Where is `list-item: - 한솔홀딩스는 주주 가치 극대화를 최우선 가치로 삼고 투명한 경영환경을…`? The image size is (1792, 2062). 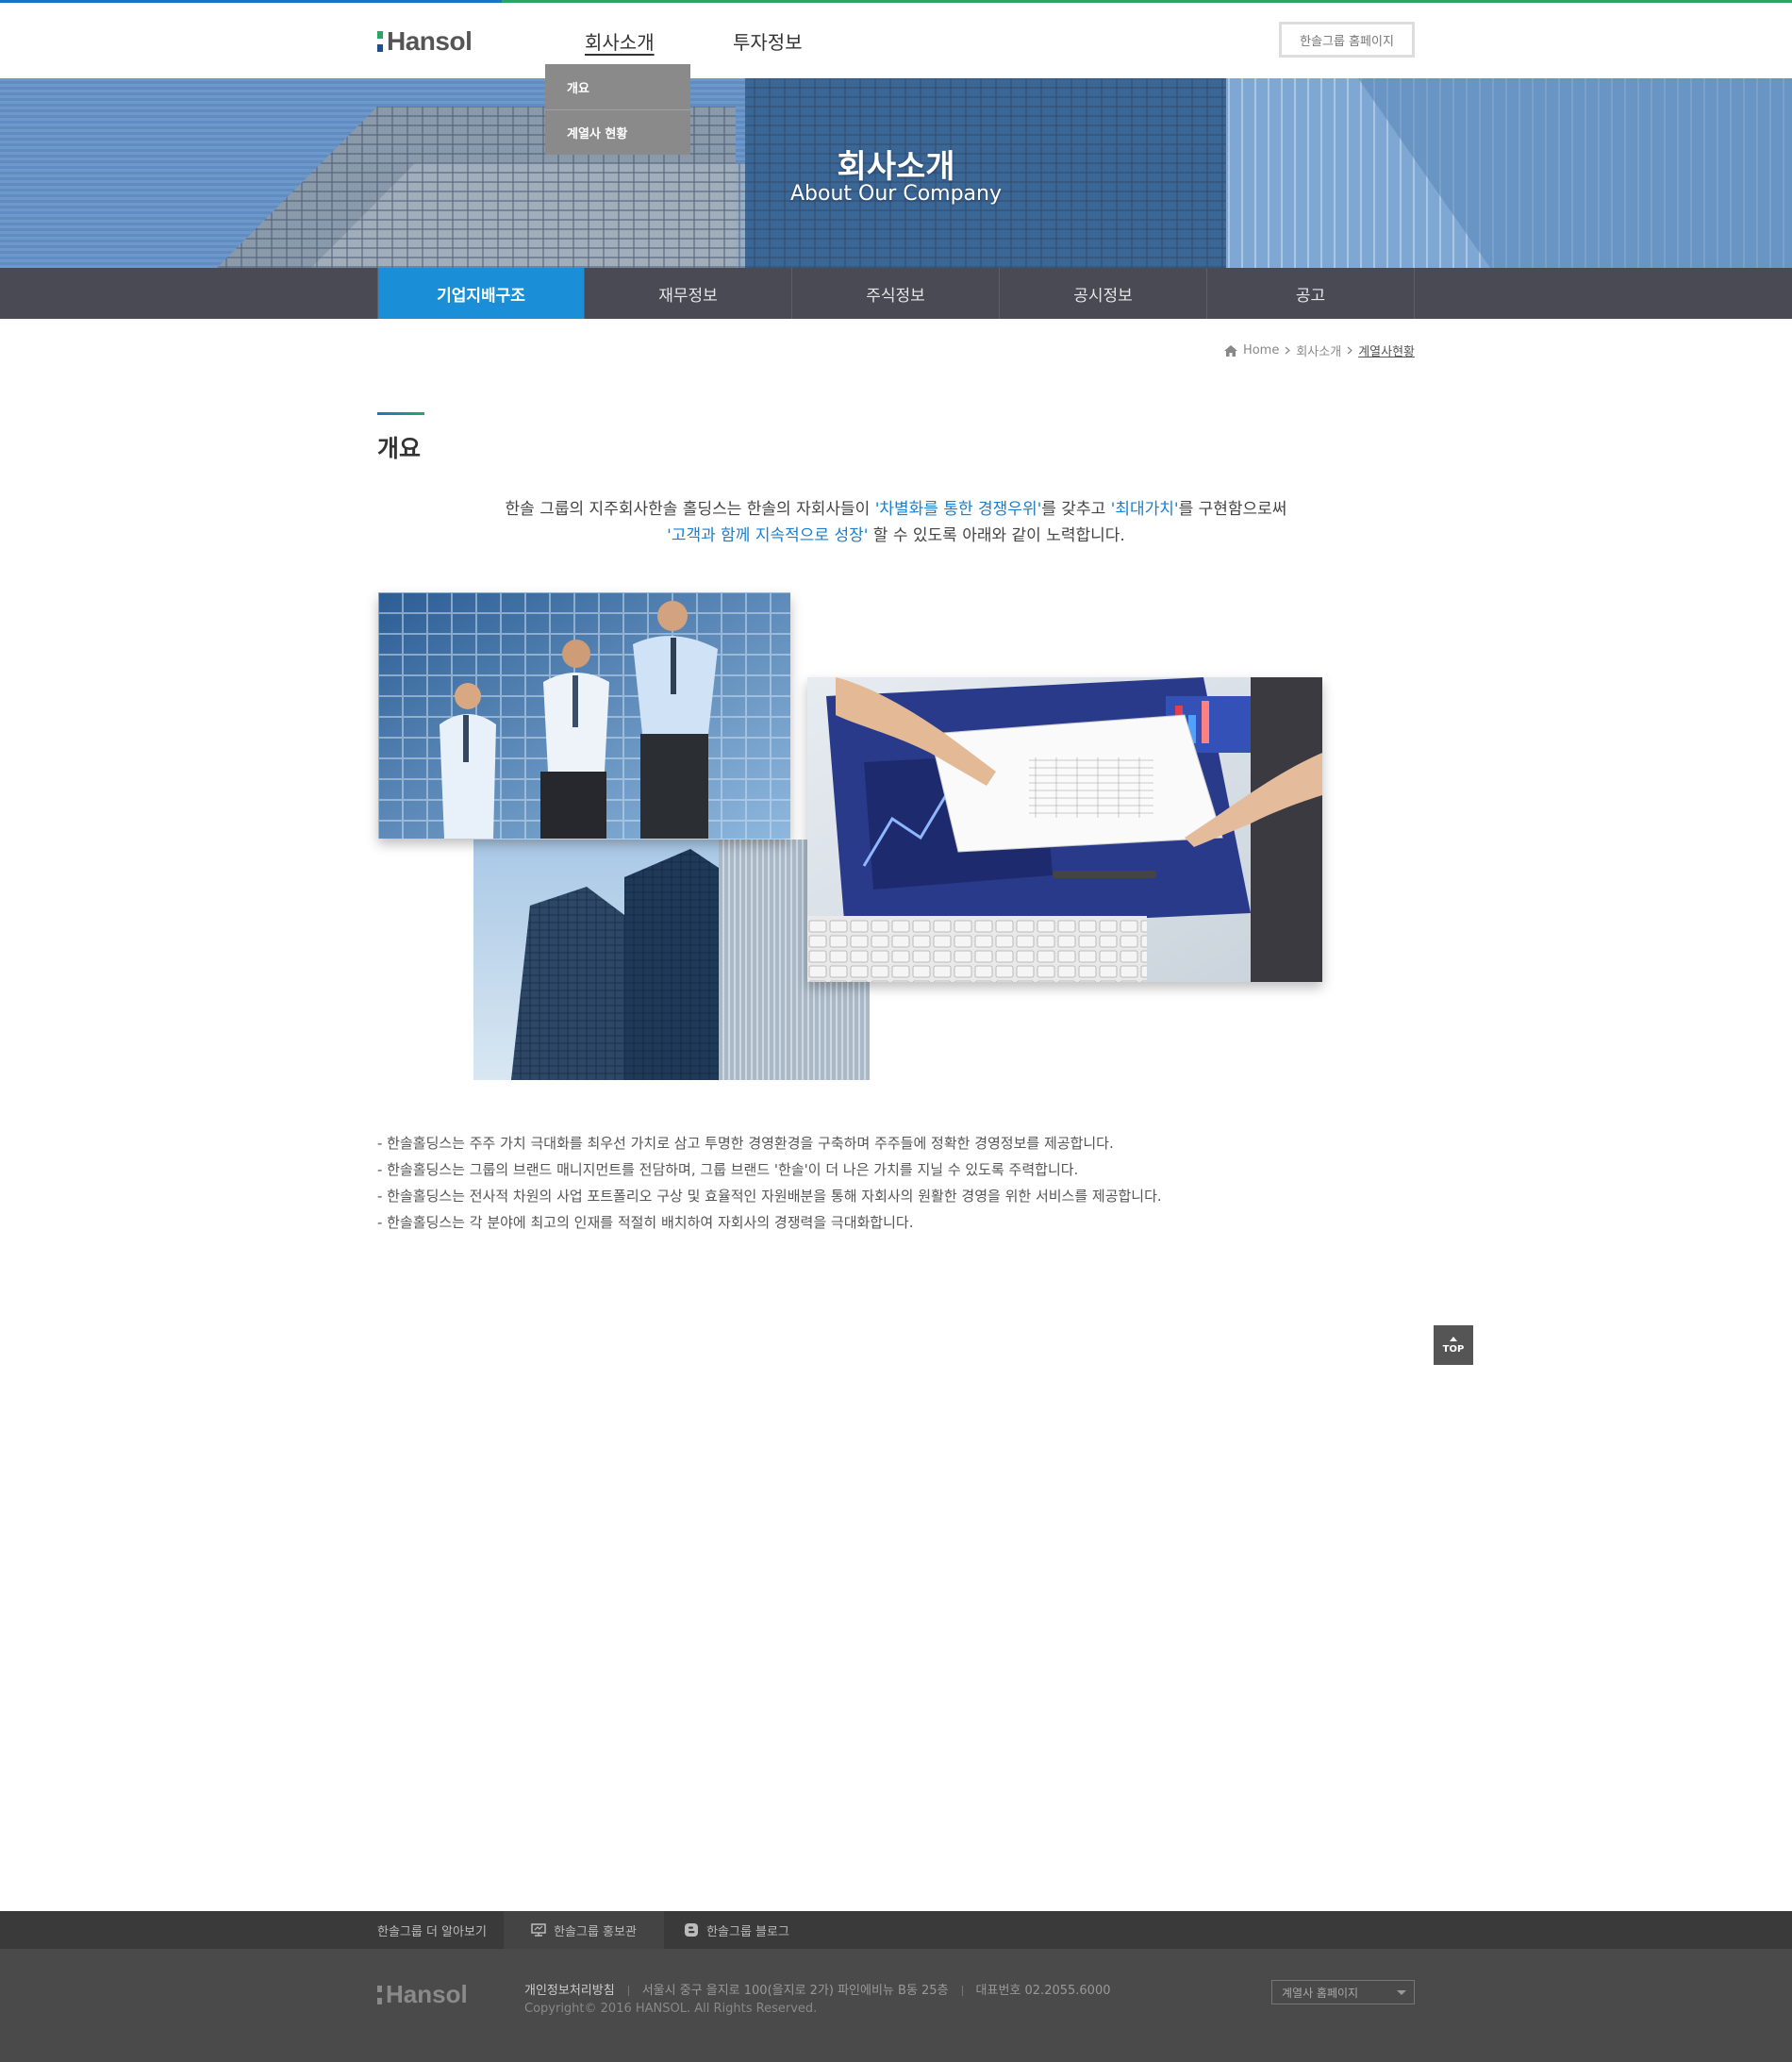
list-item: - 한솔홀딩스는 주주 가치 극대화를 최우선 가치로 삼고 투명한 경영환경을… is located at coordinates (745, 1143).